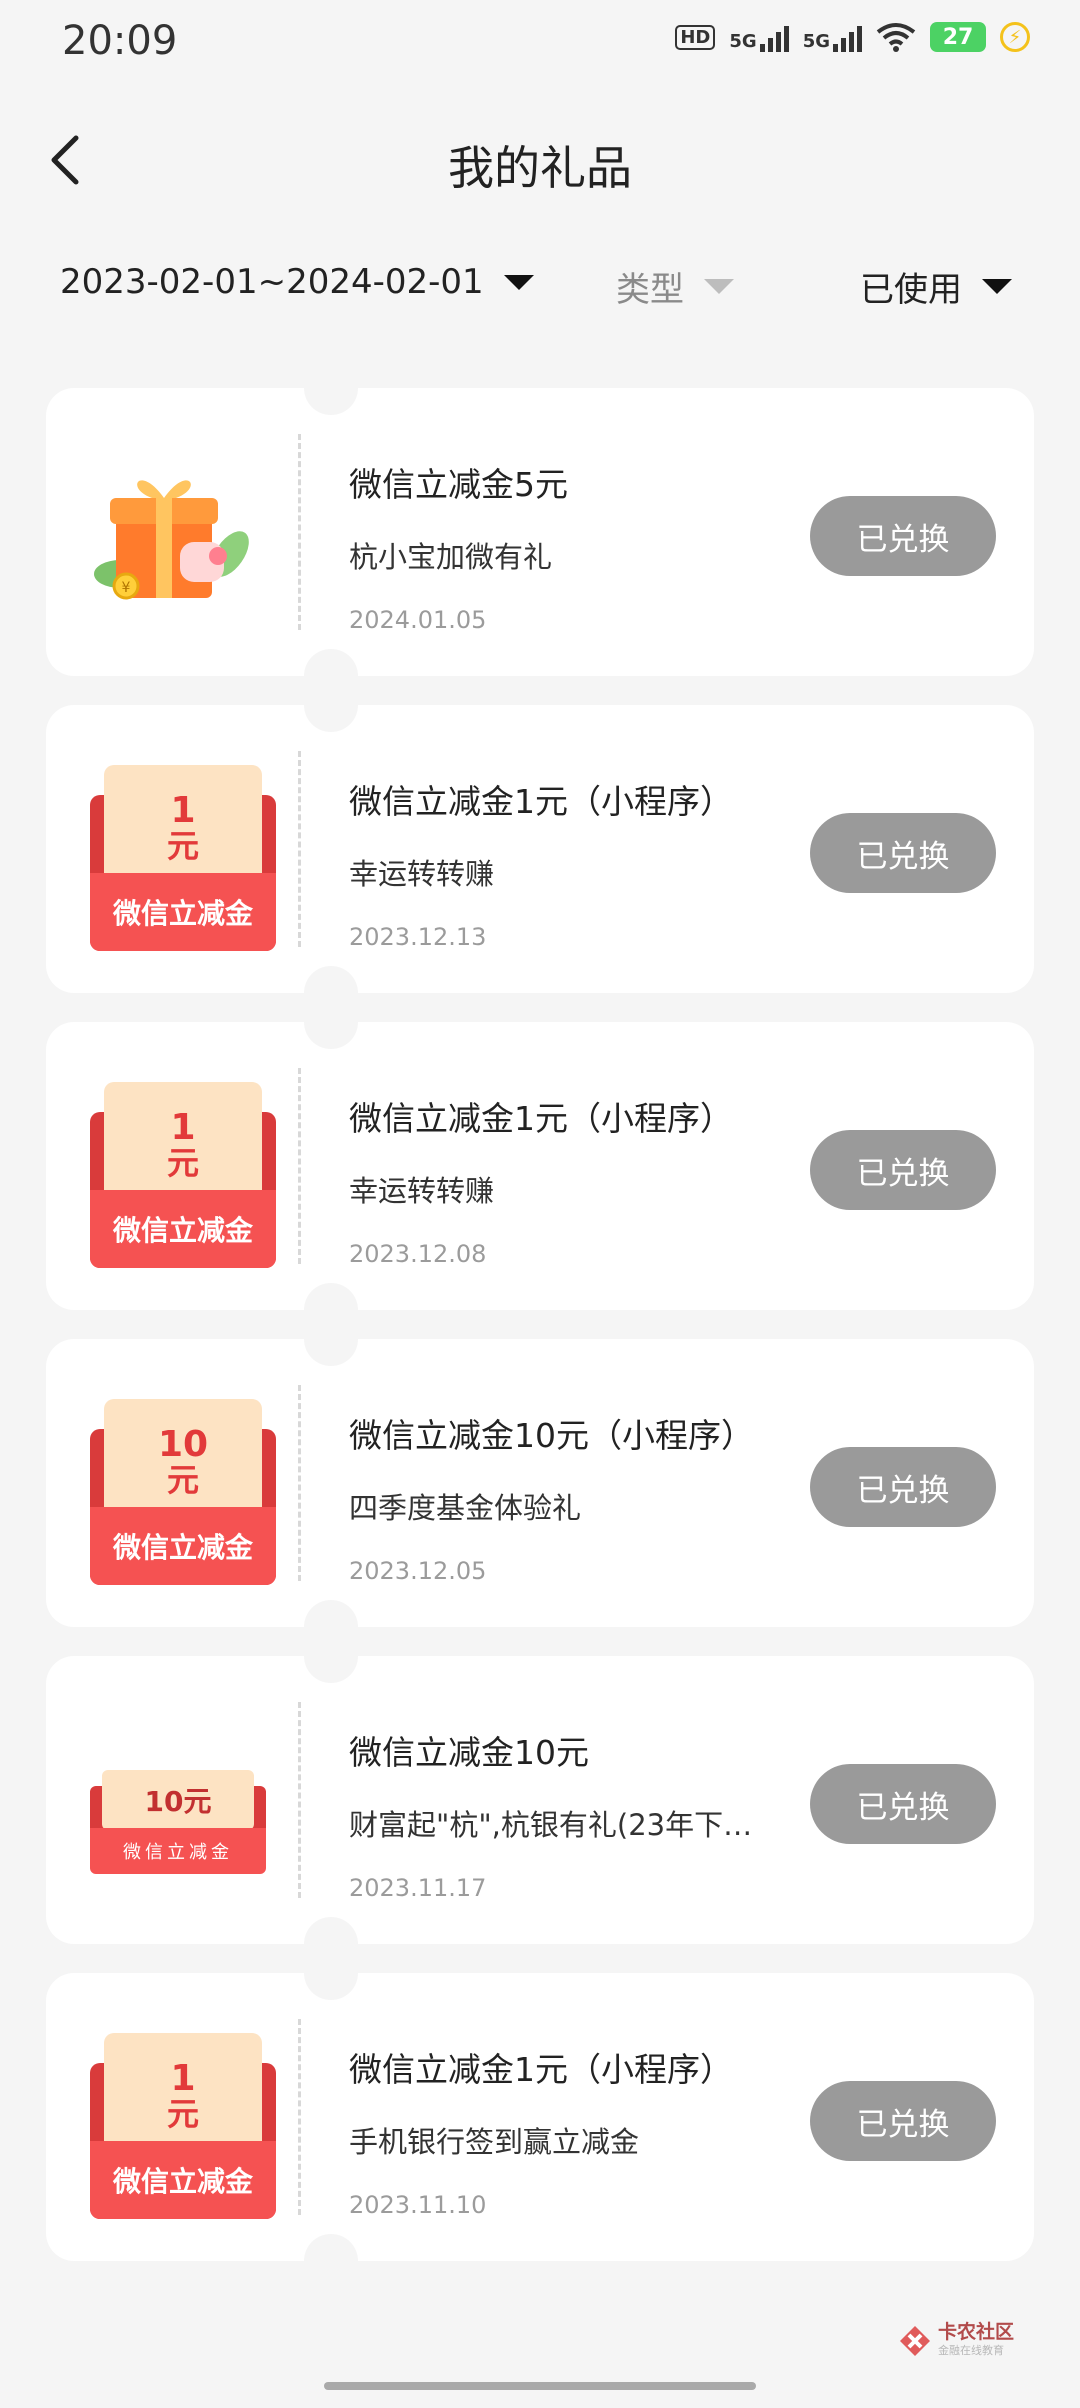 Image resolution: width=1080 pixels, height=2408 pixels. I want to click on gift-date: 2023.12.08, so click(418, 1254).